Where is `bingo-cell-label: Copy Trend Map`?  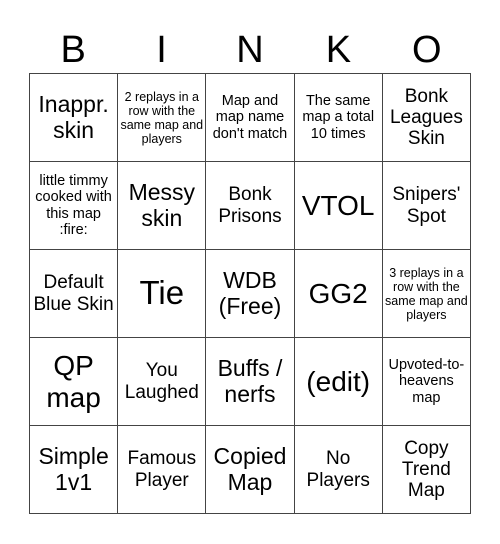
bingo-cell-label: Copy Trend Map is located at coordinates (426, 469).